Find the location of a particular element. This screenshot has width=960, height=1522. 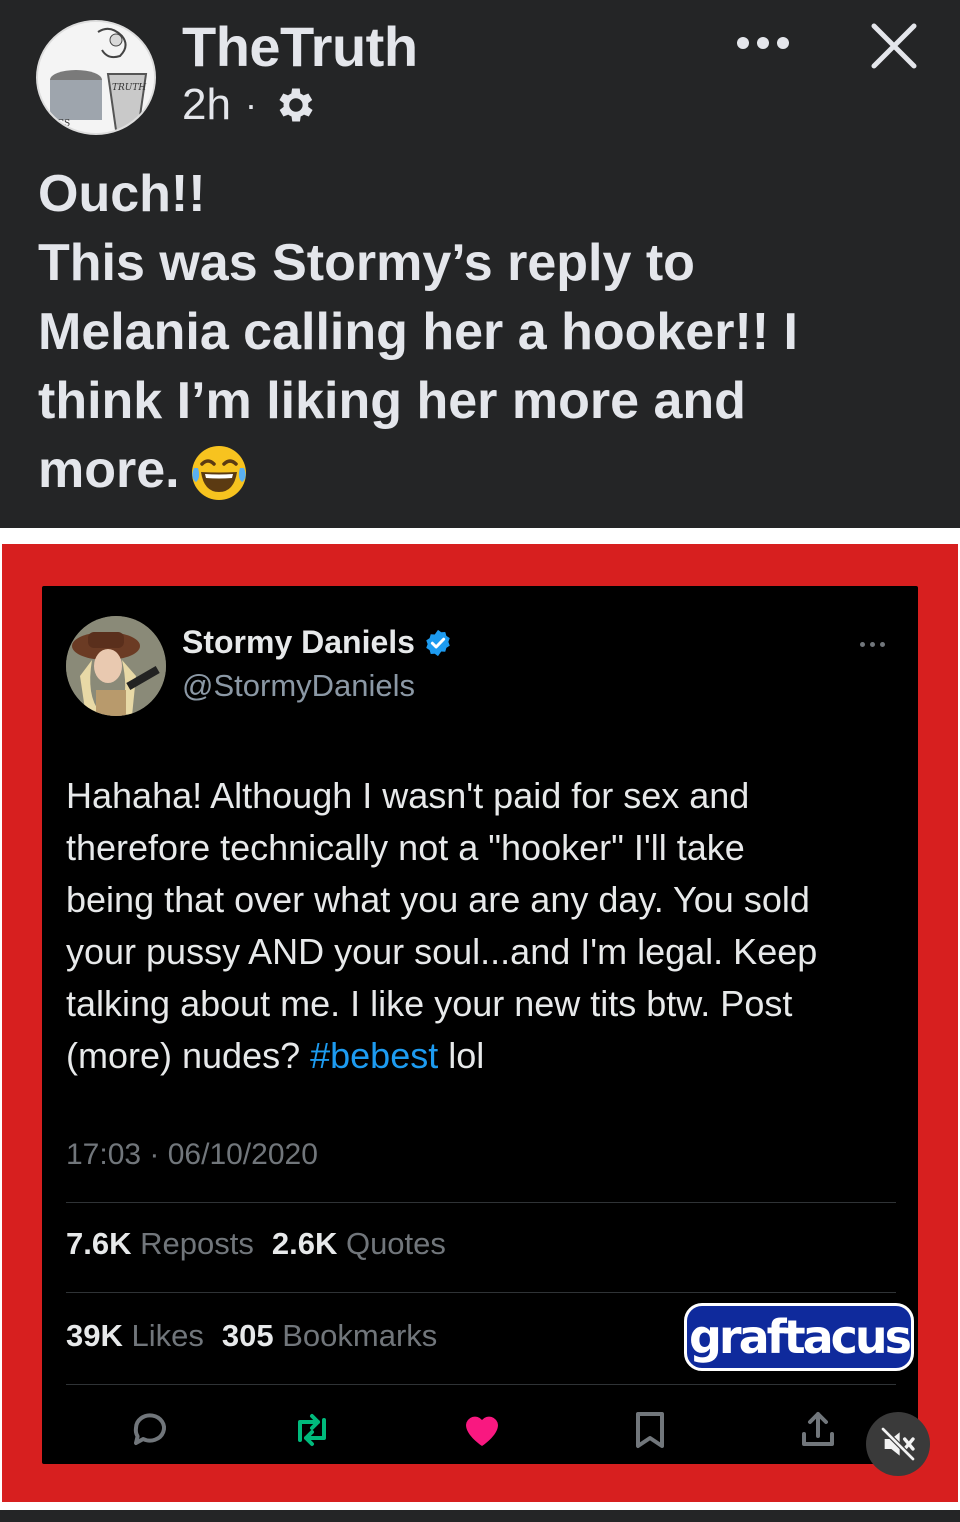

stat-quotes: 2.6K Quotes is located at coordinates (359, 1244).